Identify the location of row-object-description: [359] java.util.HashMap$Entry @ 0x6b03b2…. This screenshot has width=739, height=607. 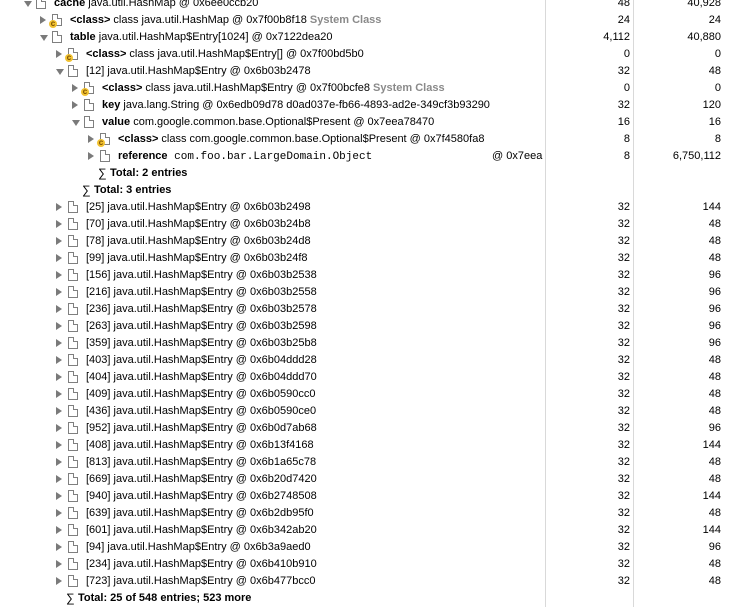
(201, 343).